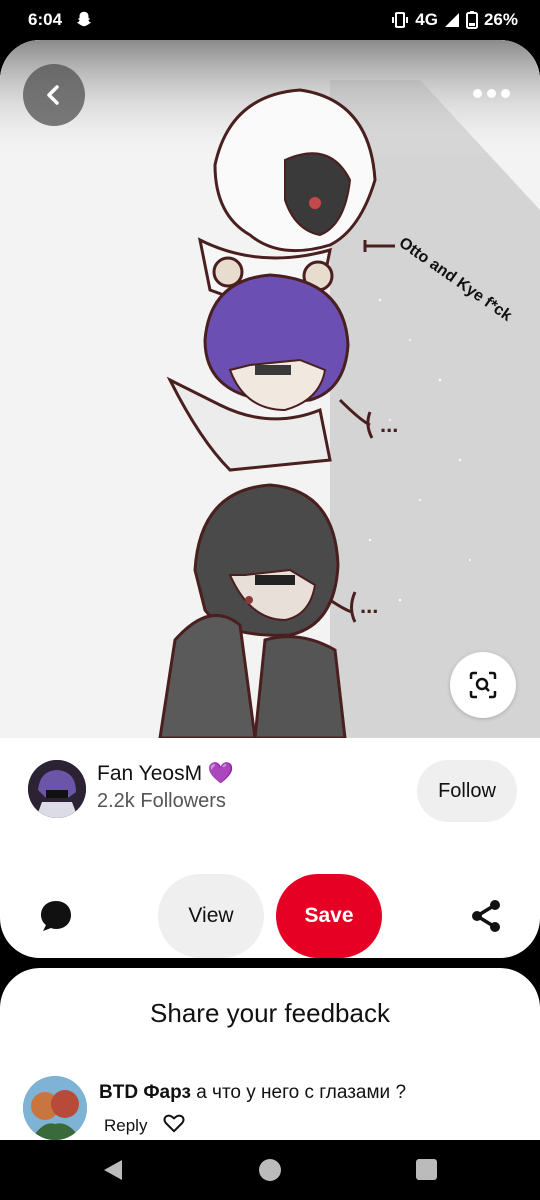 The image size is (540, 1200). I want to click on visual-search-icon, so click(483, 685).